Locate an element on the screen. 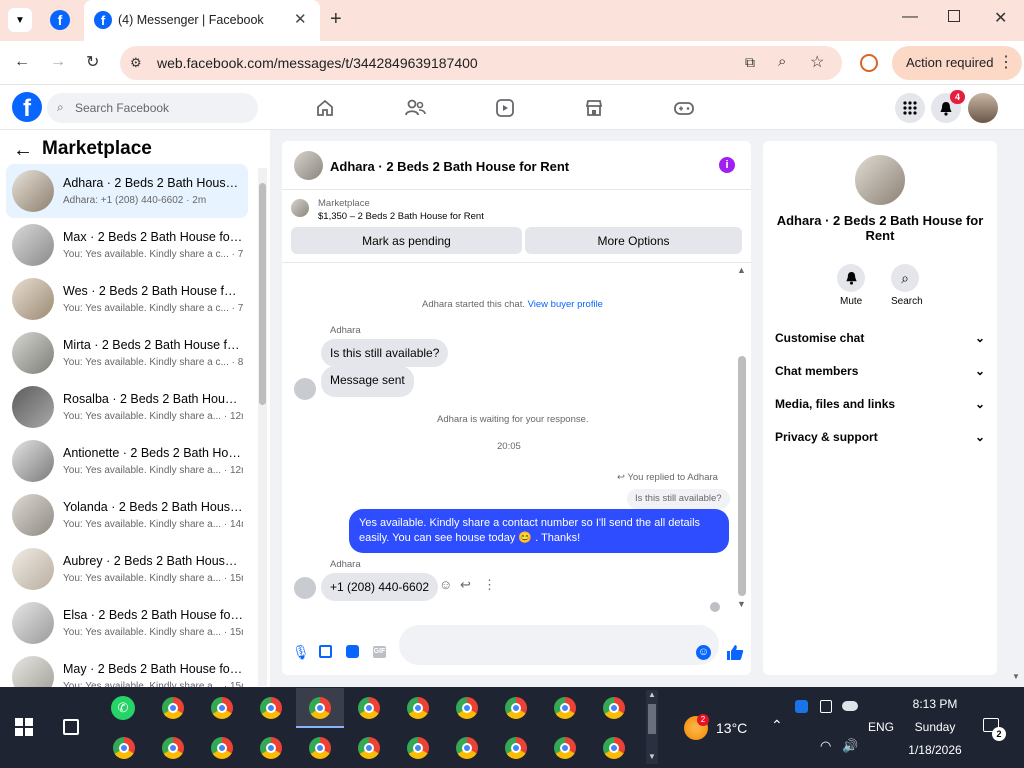  task-view-icon is located at coordinates (71, 727).